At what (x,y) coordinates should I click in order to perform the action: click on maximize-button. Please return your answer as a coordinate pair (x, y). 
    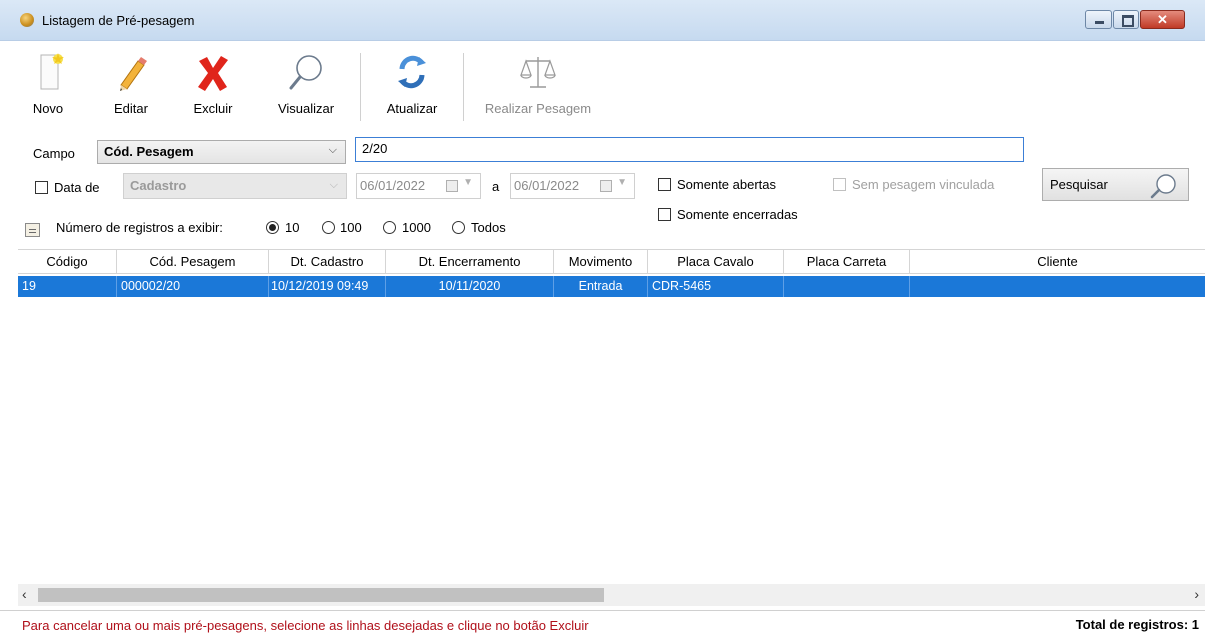
    Looking at the image, I should click on (1126, 19).